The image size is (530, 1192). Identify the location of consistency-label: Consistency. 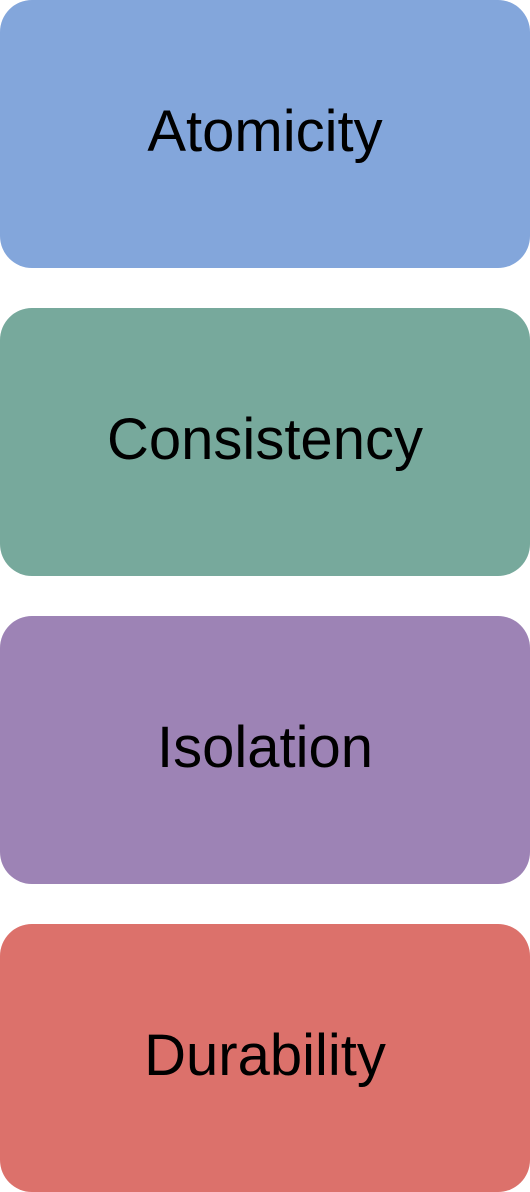
(265, 439).